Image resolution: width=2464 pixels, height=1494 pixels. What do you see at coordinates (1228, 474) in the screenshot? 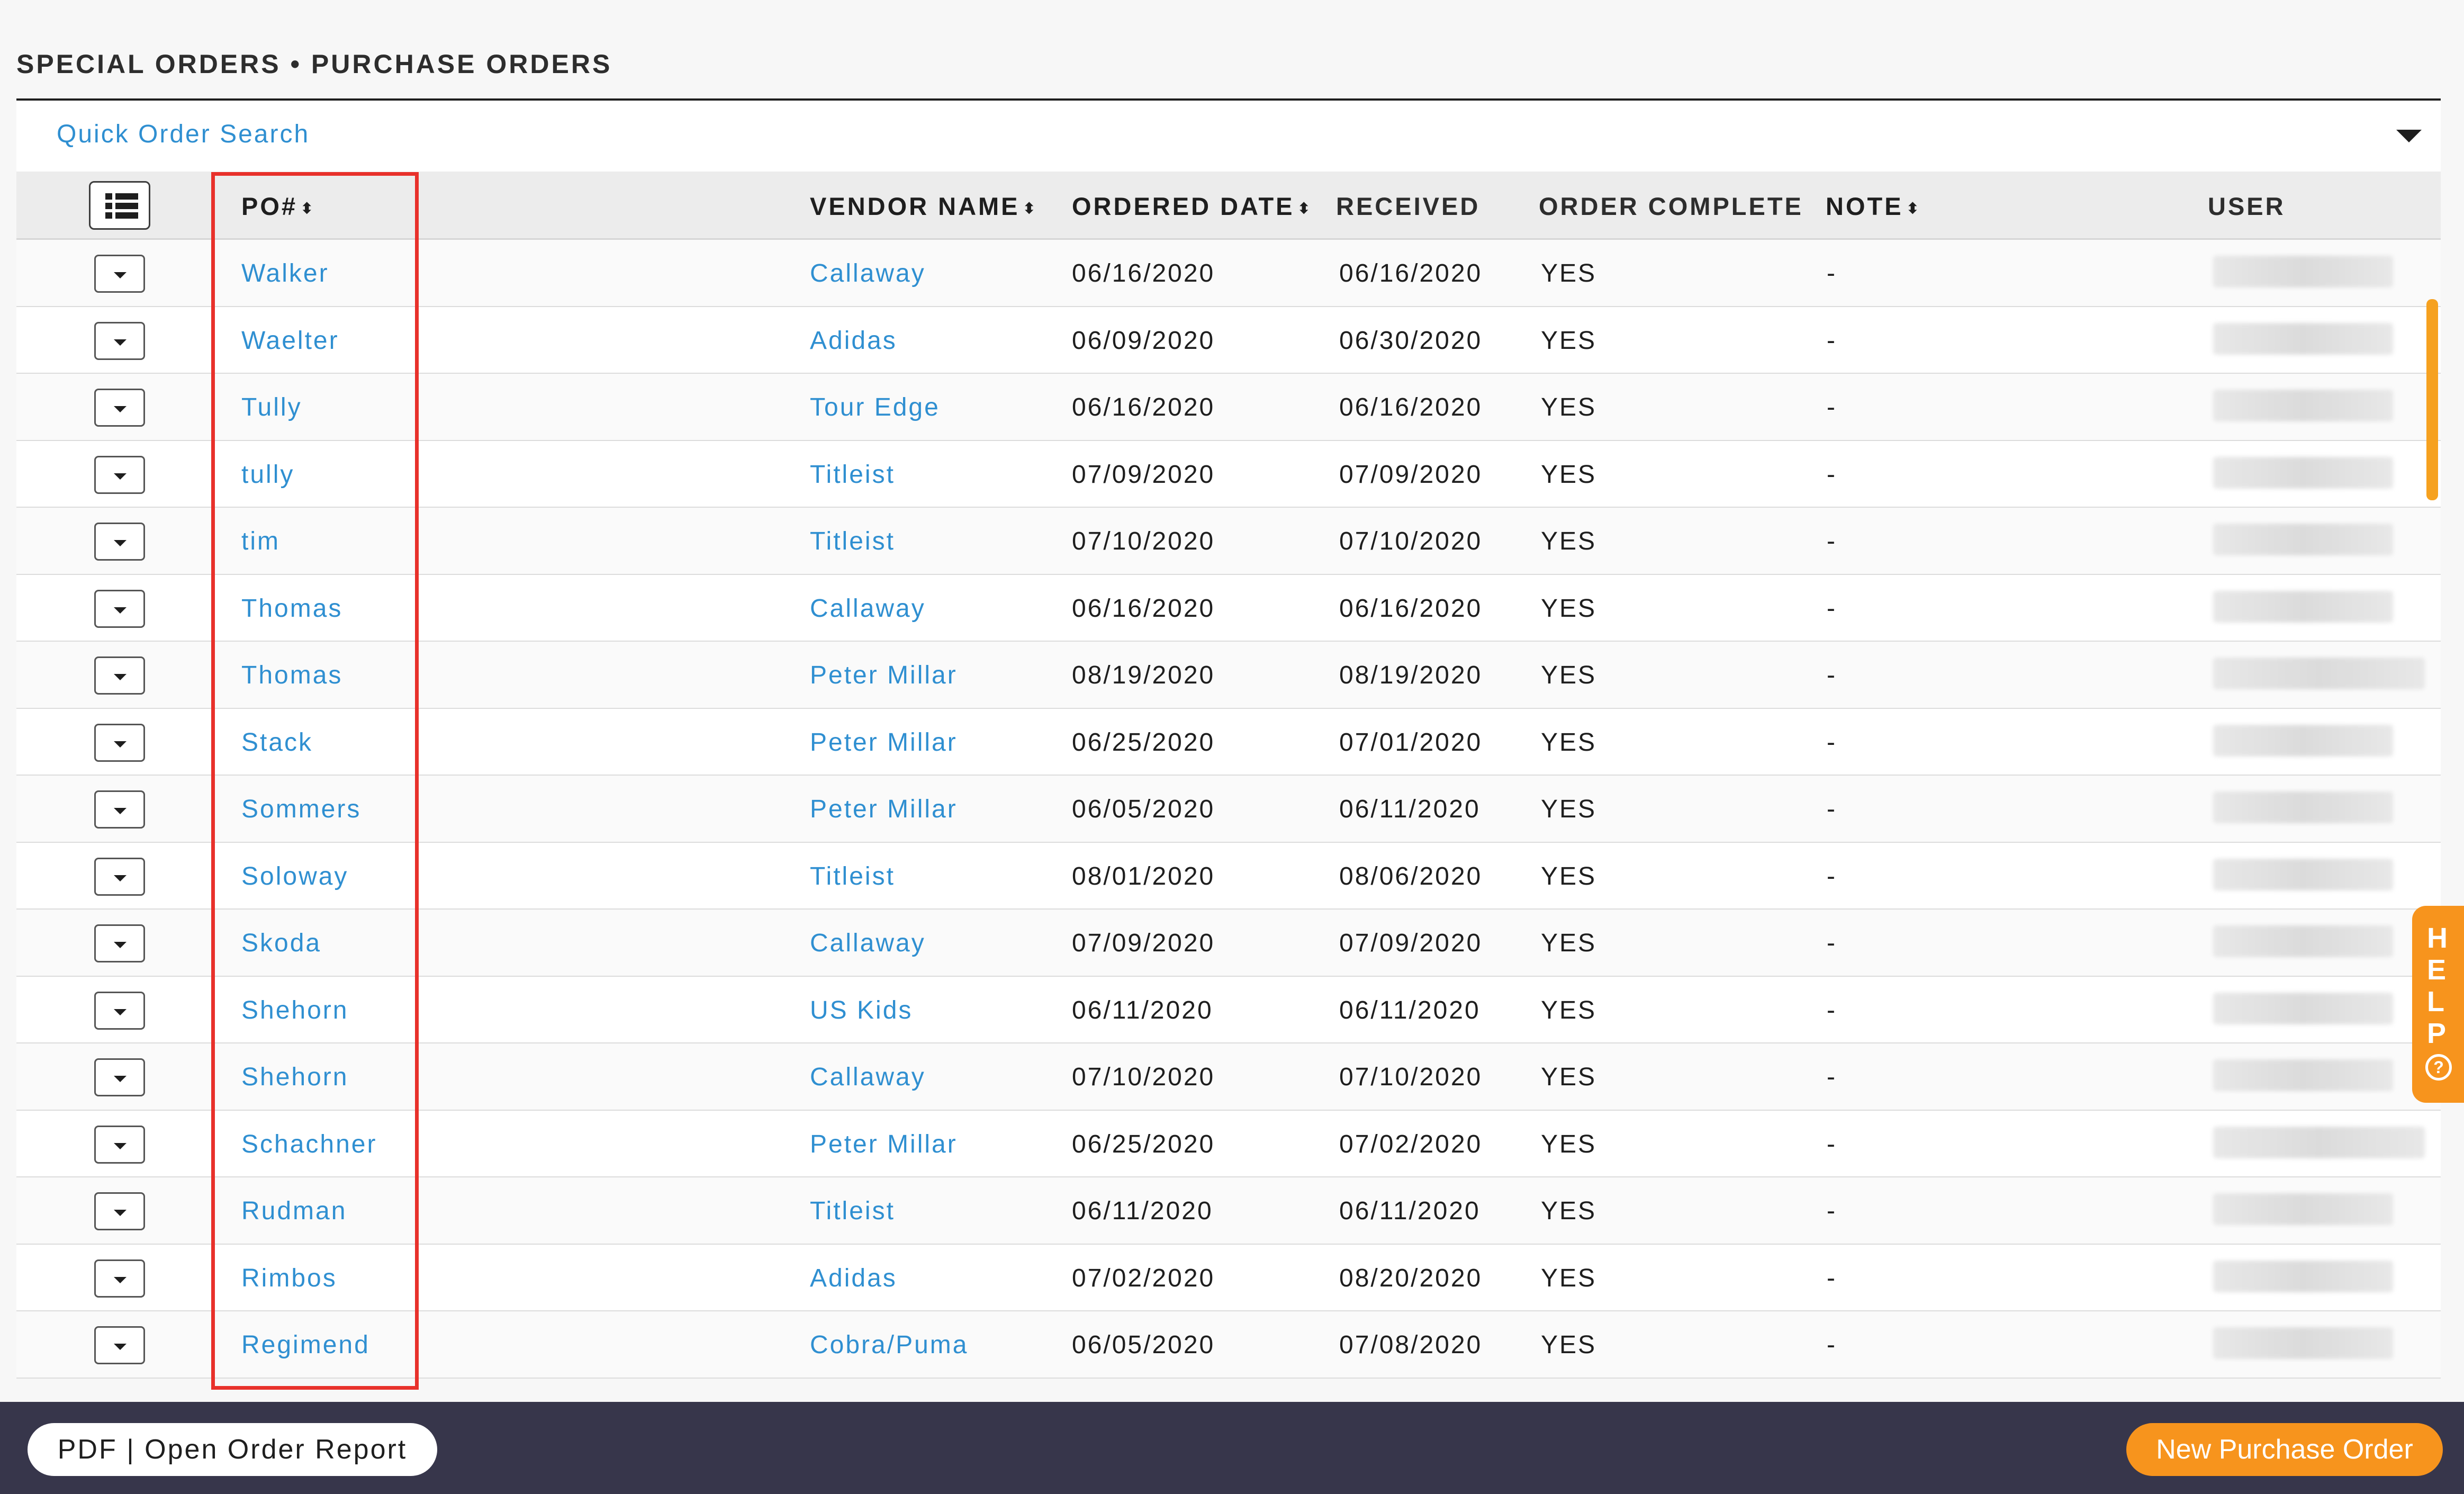
I see `table-row: tully Titleist 07/09/2020 07/09/2020 YES -` at bounding box center [1228, 474].